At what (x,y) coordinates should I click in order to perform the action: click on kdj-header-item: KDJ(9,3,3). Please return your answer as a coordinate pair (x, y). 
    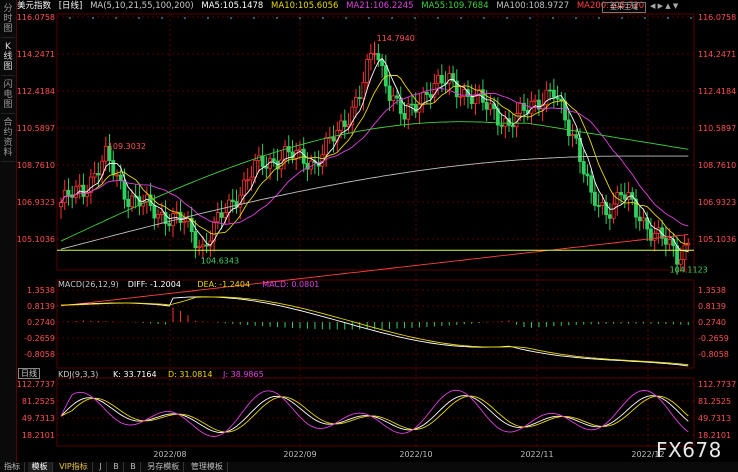
    Looking at the image, I should click on (78, 374).